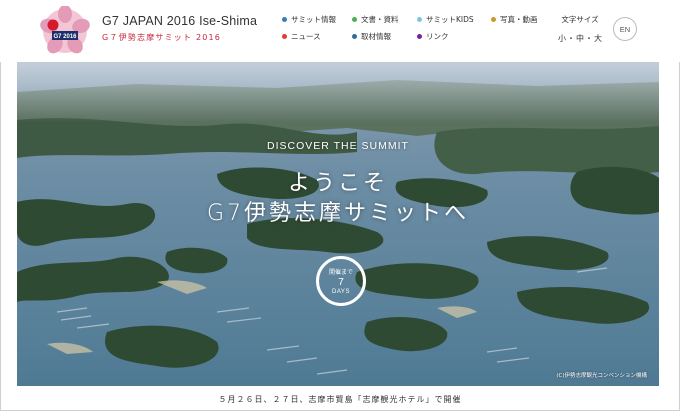  Describe the element at coordinates (340, 272) in the screenshot. I see `countdown-label: 開催まで` at that location.